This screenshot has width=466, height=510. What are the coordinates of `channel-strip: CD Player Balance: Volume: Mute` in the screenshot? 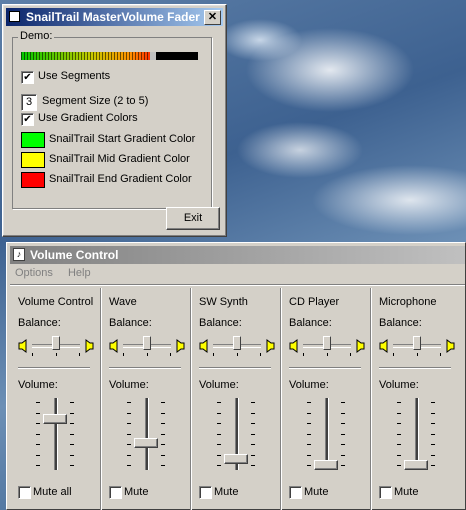 It's located at (325, 399).